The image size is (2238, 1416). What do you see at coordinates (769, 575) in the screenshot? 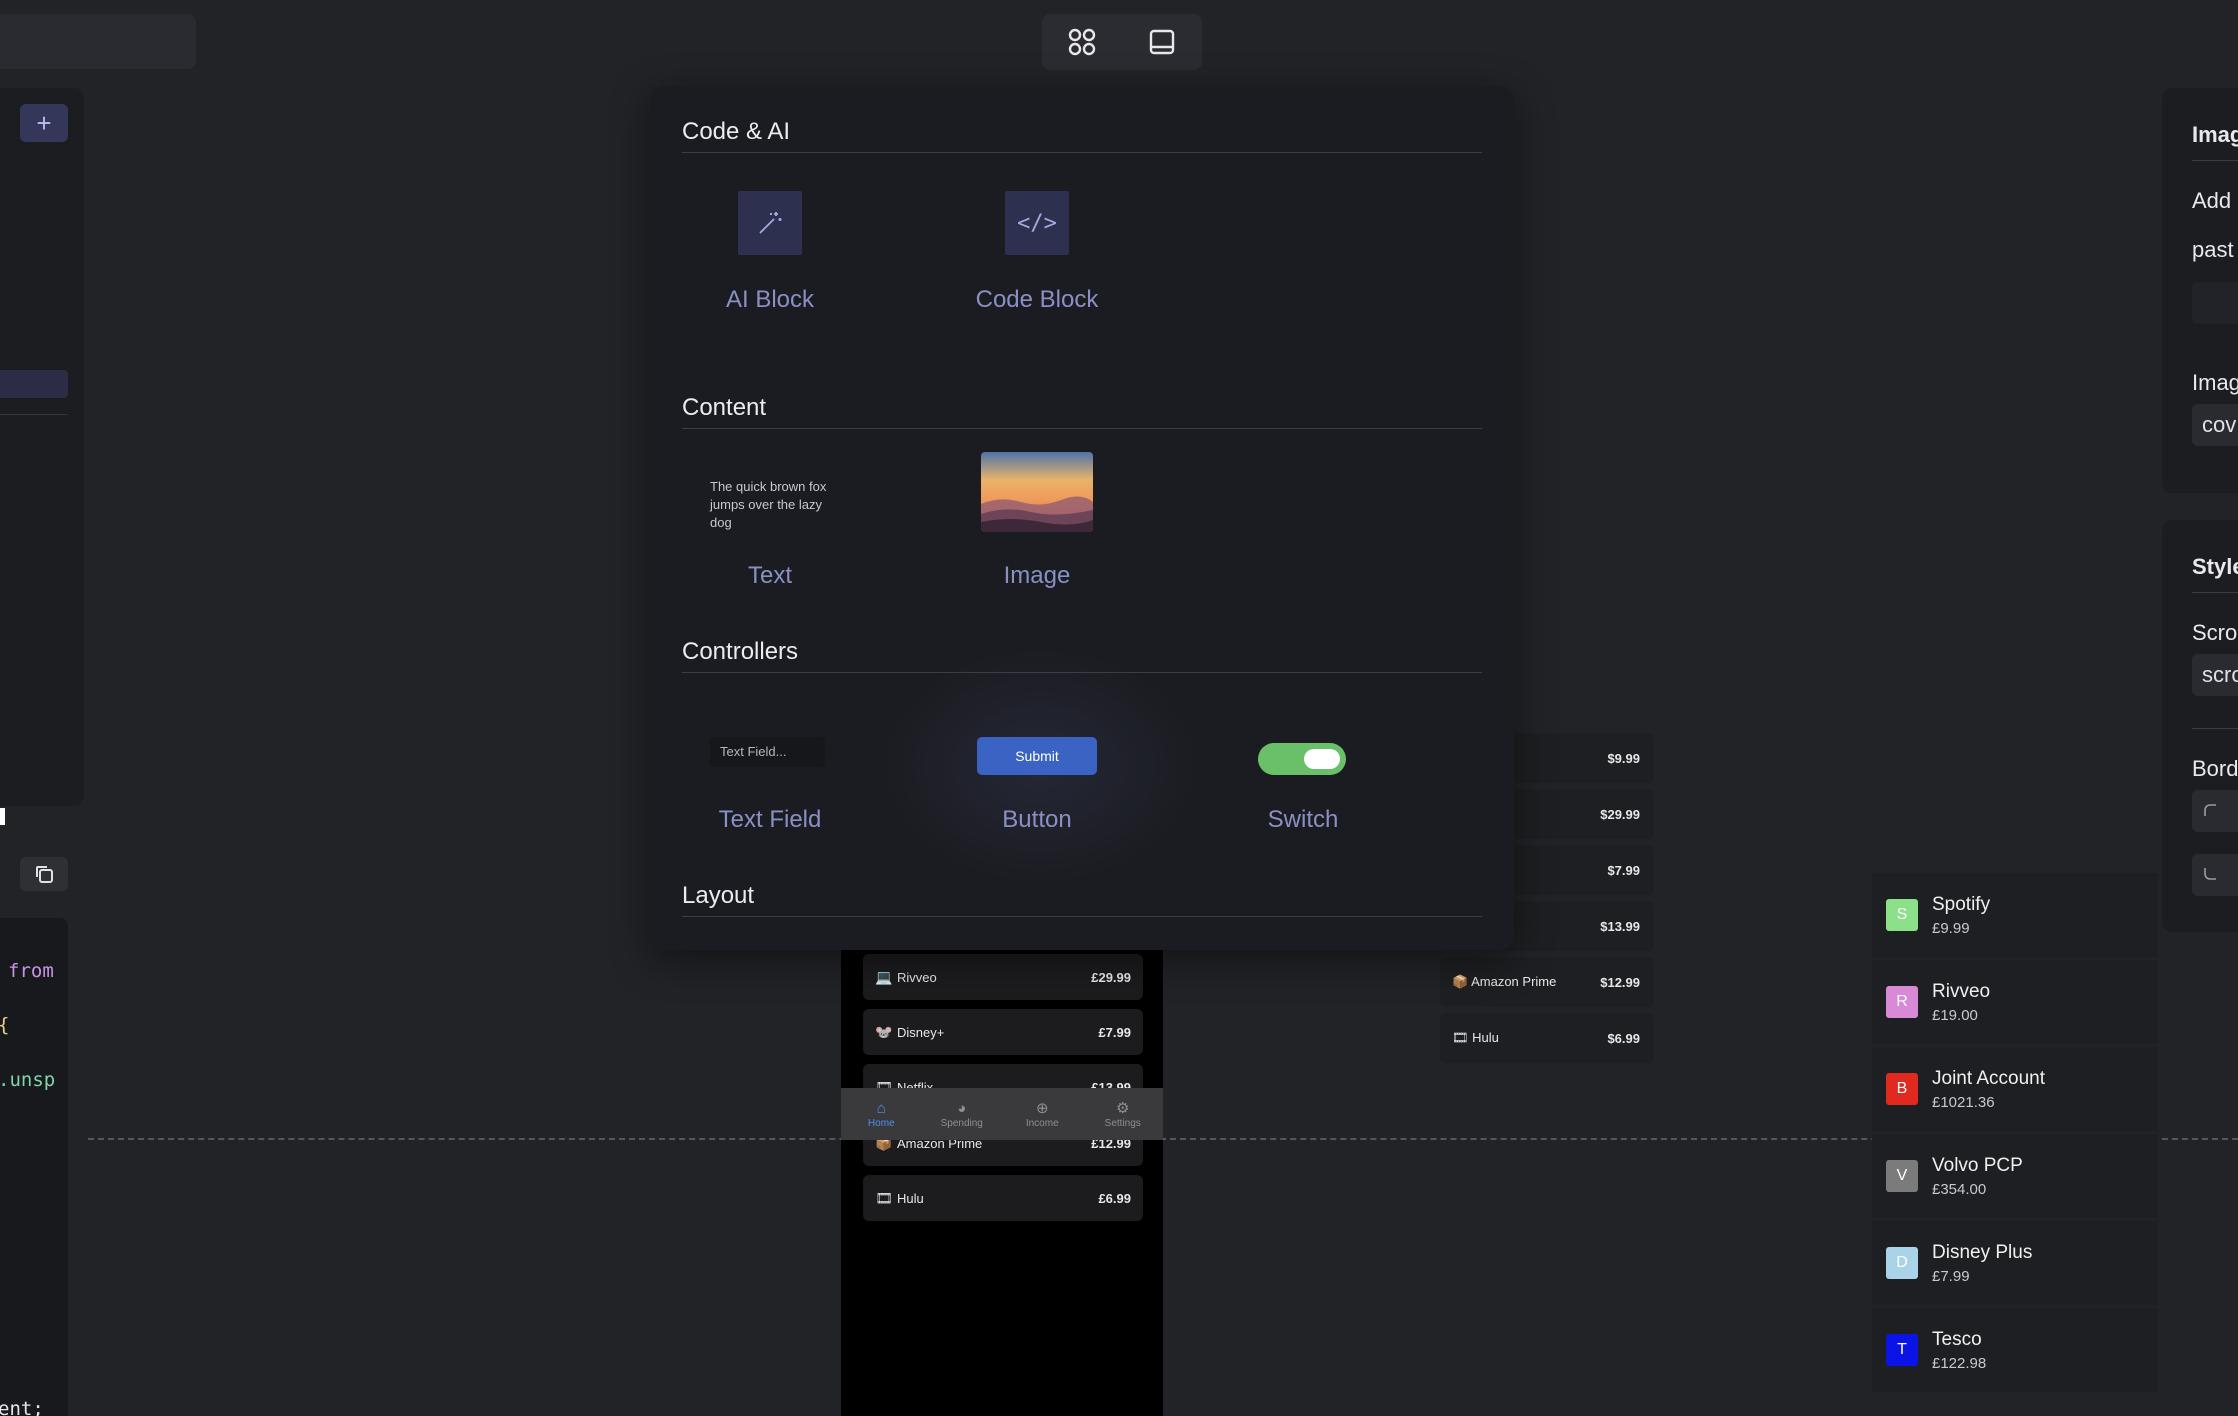
I see `text-label: Text` at bounding box center [769, 575].